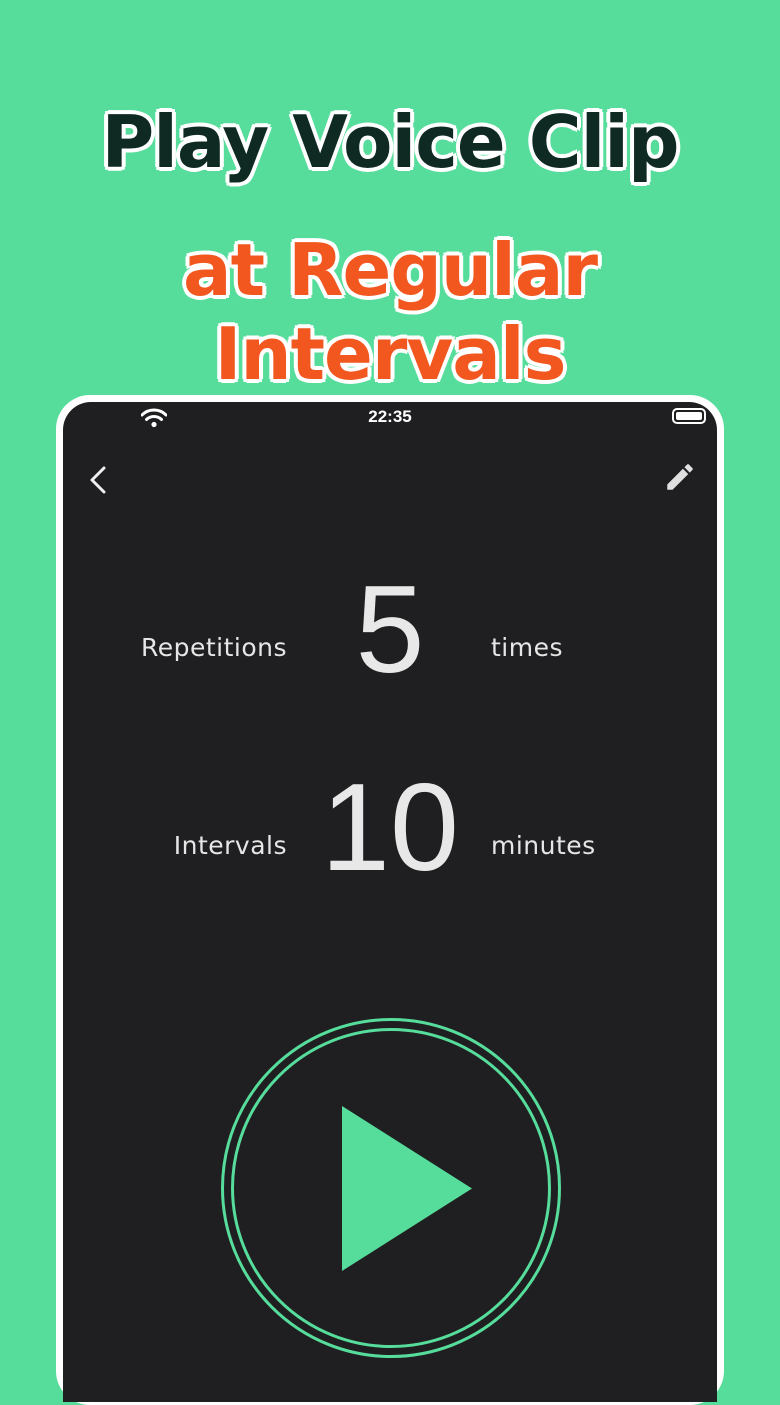 This screenshot has width=780, height=1405. I want to click on headline-line-2: at Regular Intervals, so click(390, 312).